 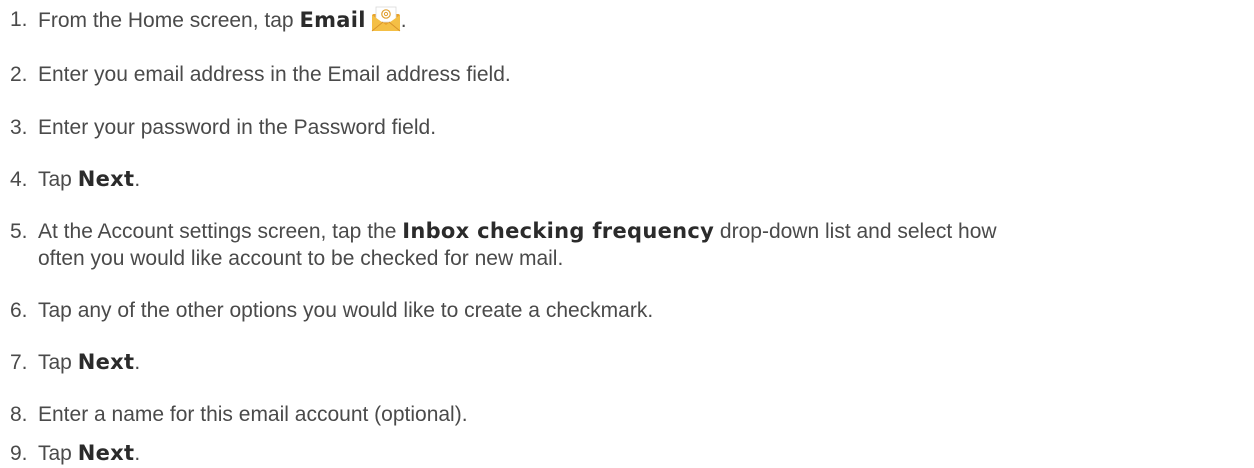 I want to click on email-term: Email, so click(x=332, y=20).